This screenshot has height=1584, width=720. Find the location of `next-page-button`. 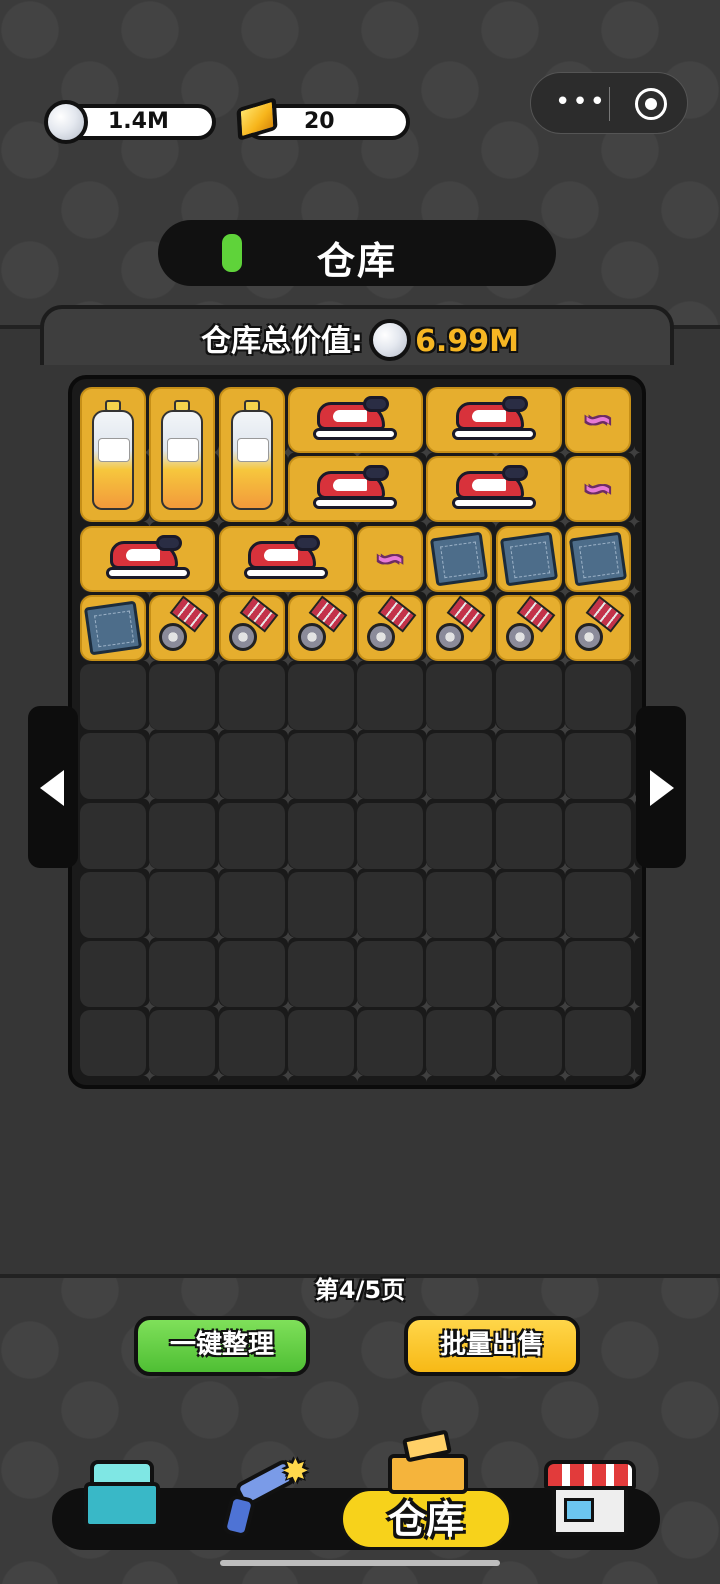

next-page-button is located at coordinates (661, 787).